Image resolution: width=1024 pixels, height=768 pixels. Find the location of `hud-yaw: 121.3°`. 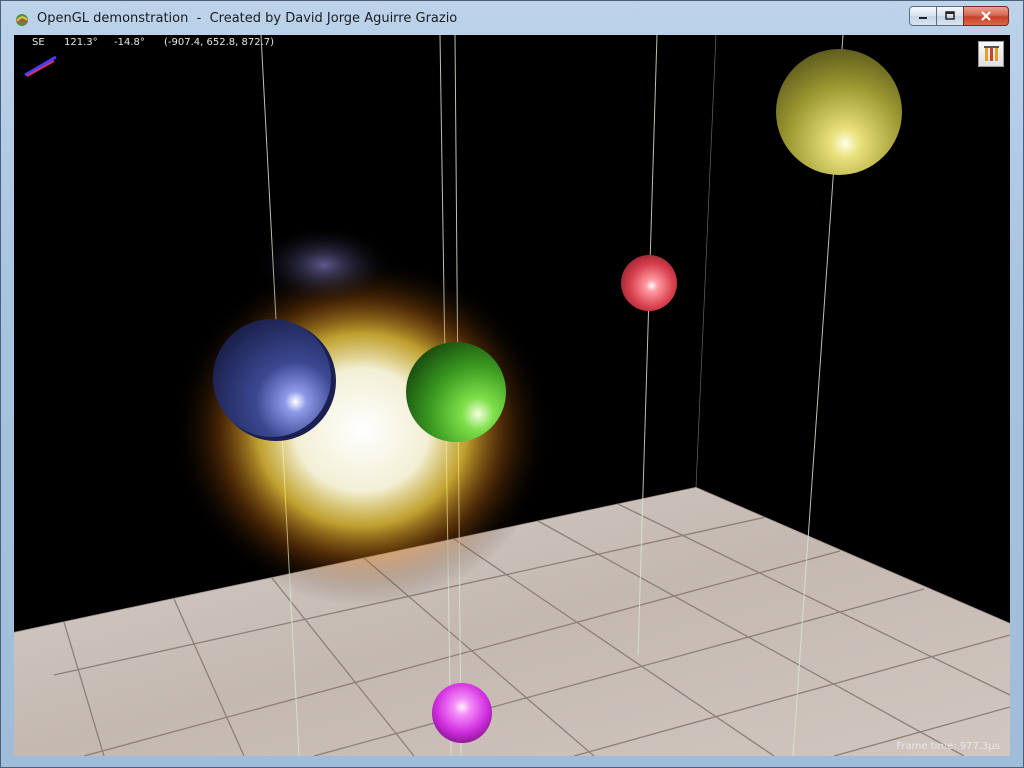

hud-yaw: 121.3° is located at coordinates (81, 42).